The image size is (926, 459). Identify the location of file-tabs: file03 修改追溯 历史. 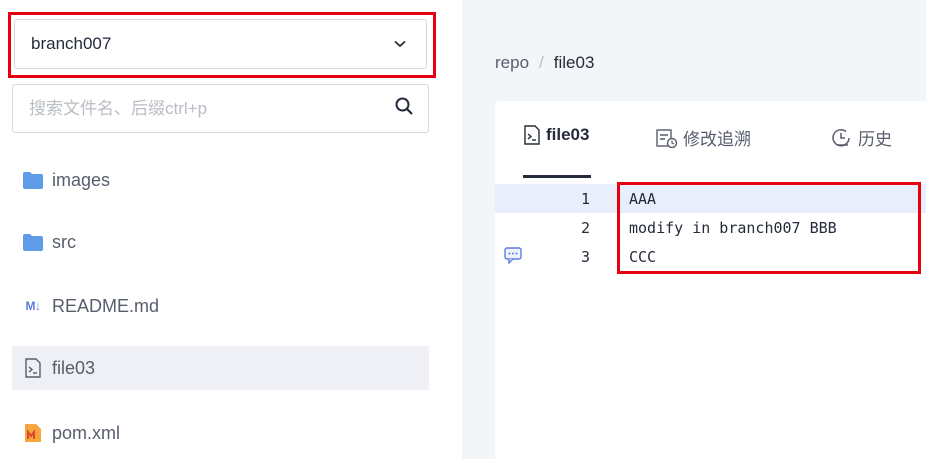
(710, 140).